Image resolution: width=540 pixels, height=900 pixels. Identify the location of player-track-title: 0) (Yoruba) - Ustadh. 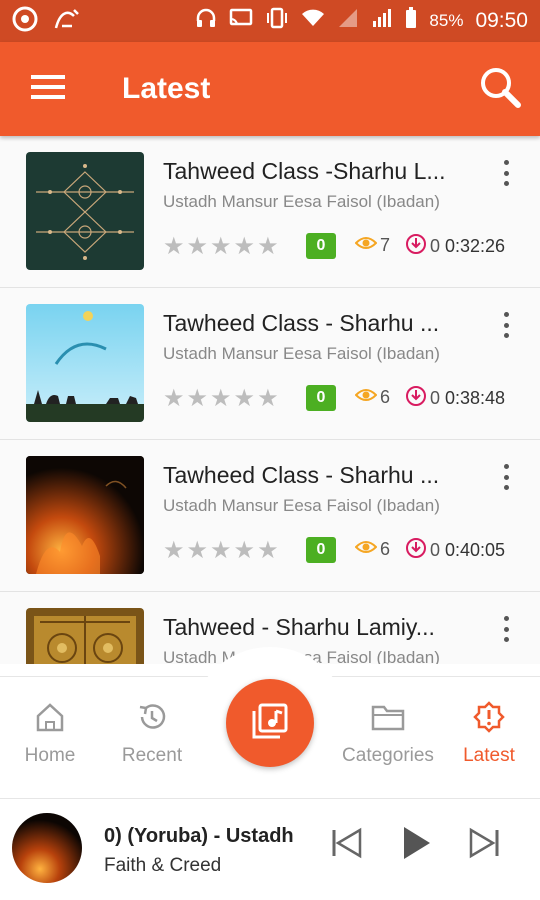
(199, 836).